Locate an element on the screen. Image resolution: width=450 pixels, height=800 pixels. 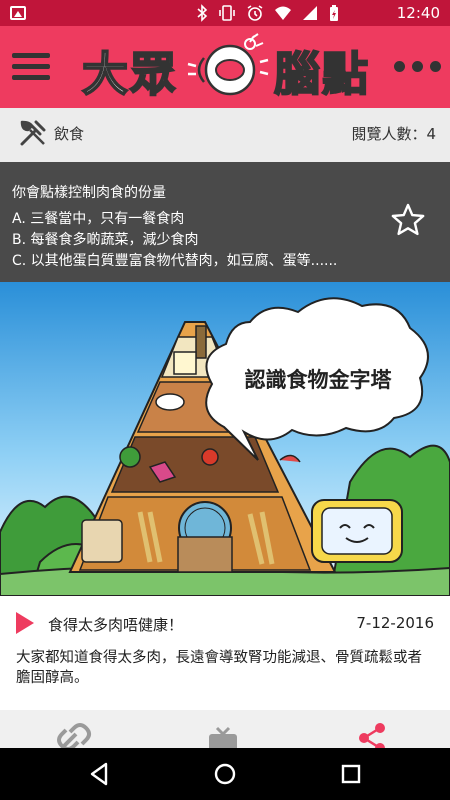
signal-icon is located at coordinates (310, 13).